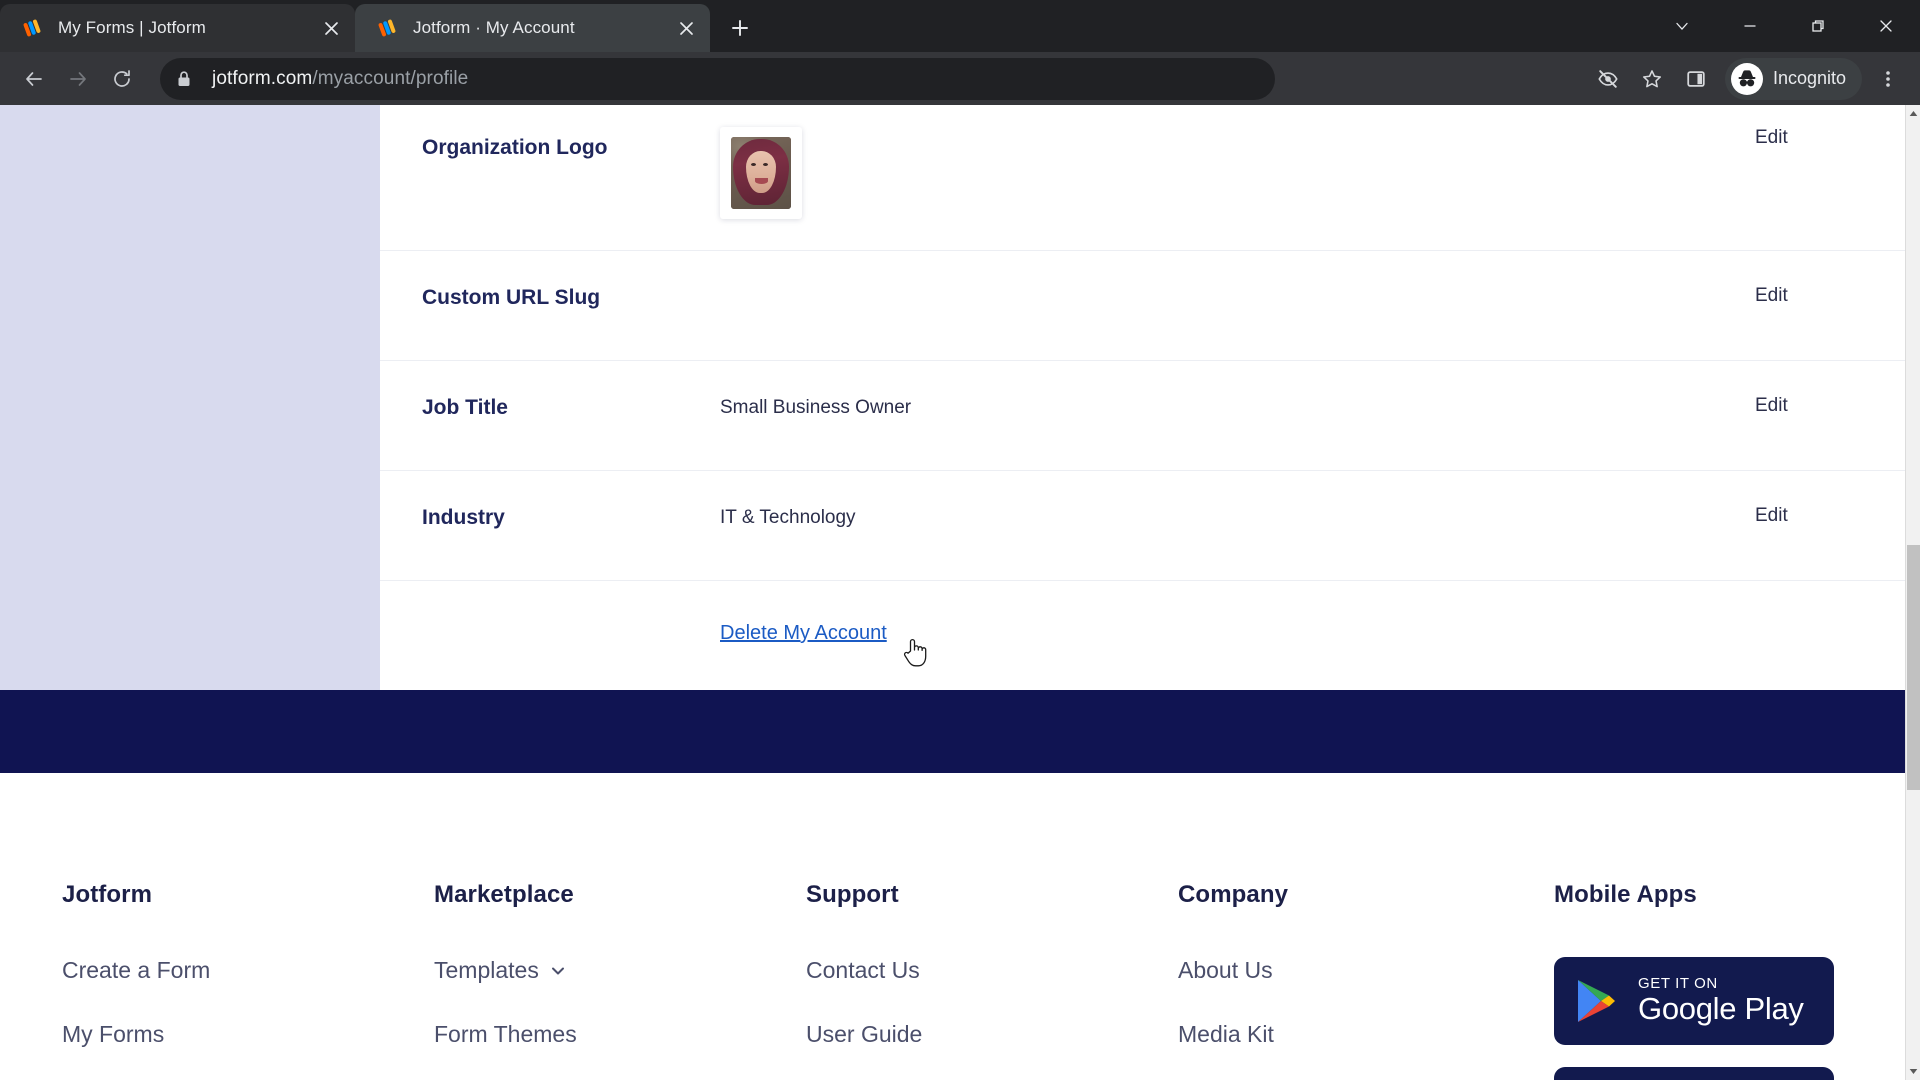 The image size is (1920, 1080). What do you see at coordinates (1888, 79) in the screenshot?
I see `kebab-menu-icon` at bounding box center [1888, 79].